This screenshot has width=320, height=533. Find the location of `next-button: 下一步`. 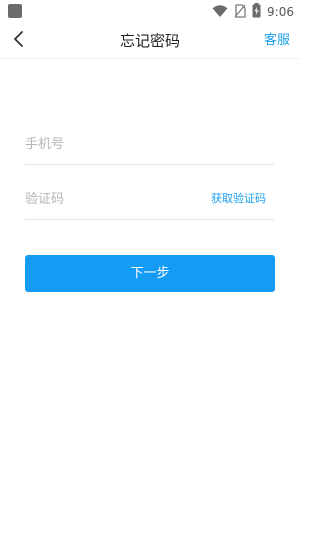

next-button: 下一步 is located at coordinates (150, 273).